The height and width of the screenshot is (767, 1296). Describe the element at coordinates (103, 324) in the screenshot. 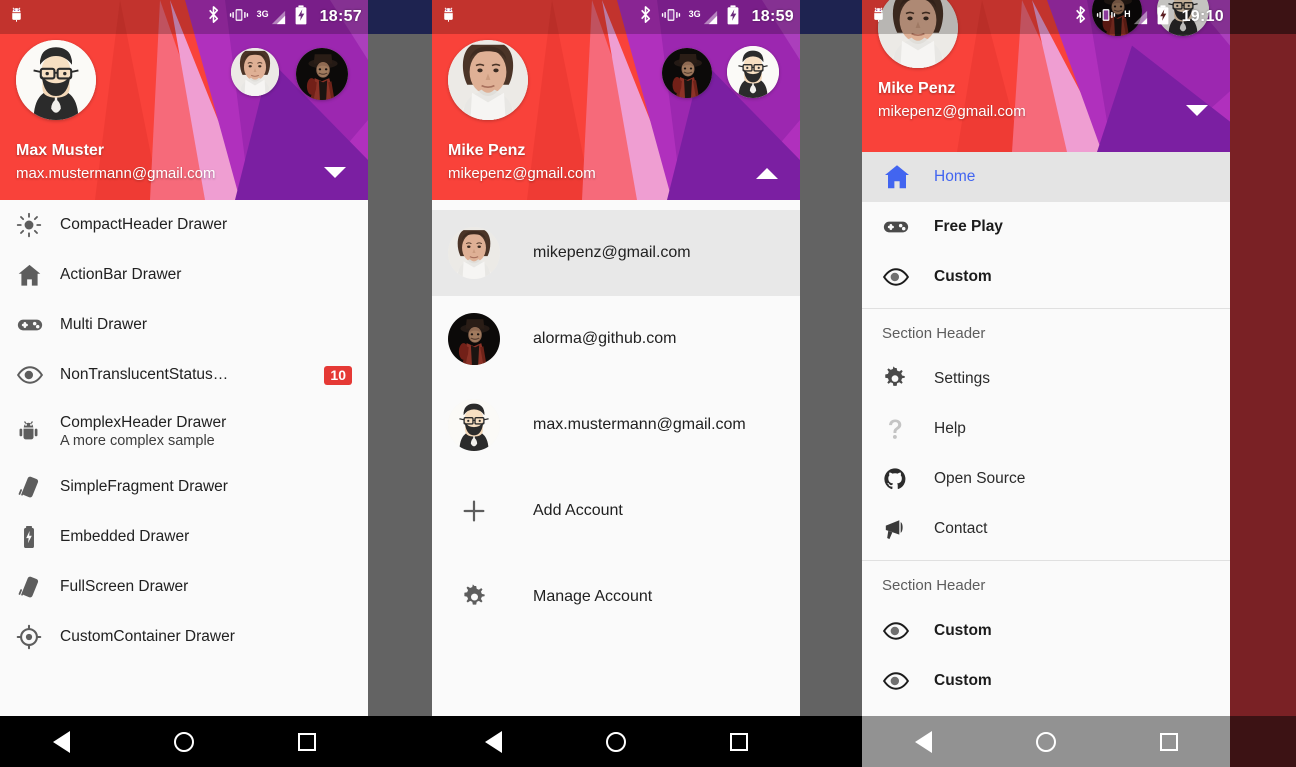

I see `drawer-item-label: Multi Drawer` at that location.